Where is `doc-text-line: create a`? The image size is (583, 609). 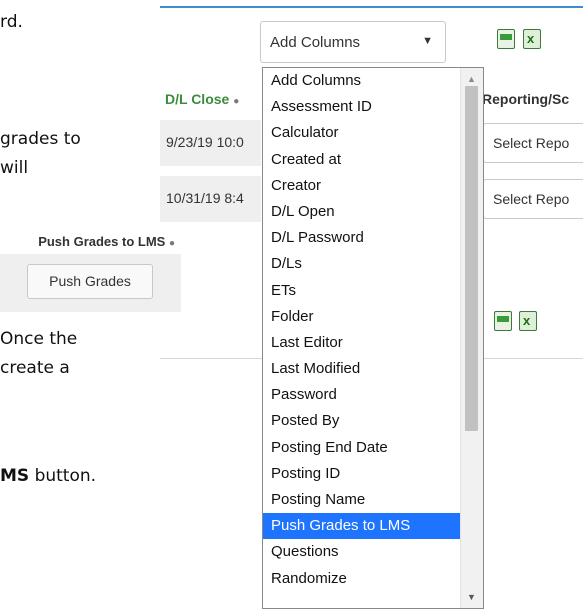 doc-text-line: create a is located at coordinates (35, 368).